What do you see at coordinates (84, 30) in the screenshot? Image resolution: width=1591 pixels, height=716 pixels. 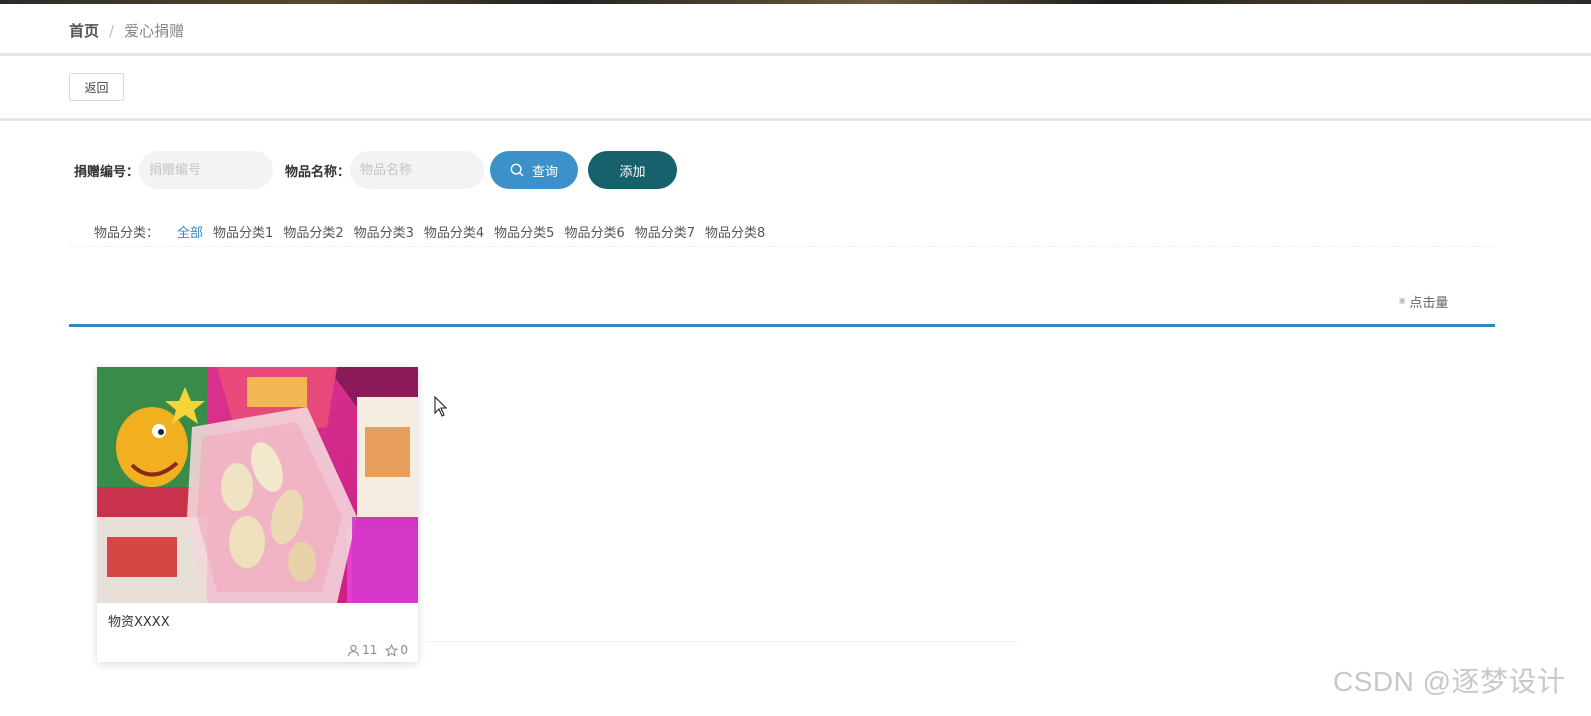 I see `breadcrumb-home-link: 首页` at bounding box center [84, 30].